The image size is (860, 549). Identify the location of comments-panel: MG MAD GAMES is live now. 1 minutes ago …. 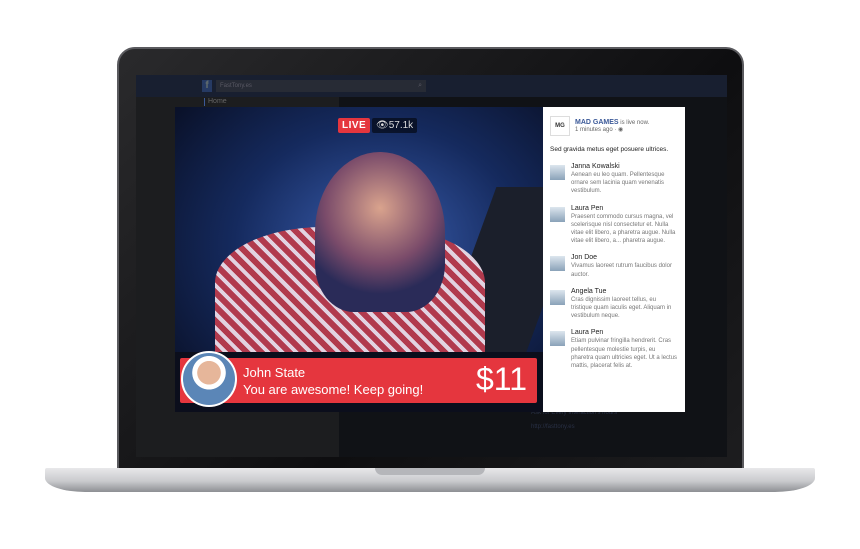
(614, 259).